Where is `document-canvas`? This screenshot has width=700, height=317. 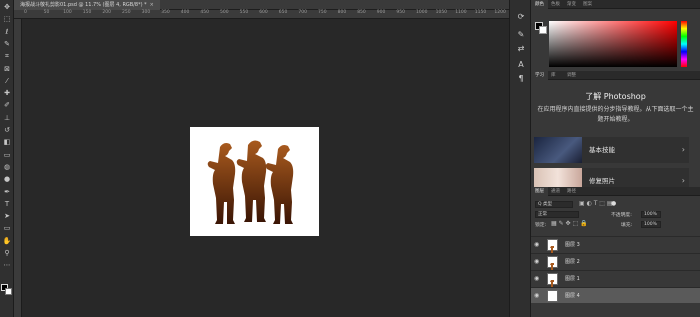 document-canvas is located at coordinates (254, 181).